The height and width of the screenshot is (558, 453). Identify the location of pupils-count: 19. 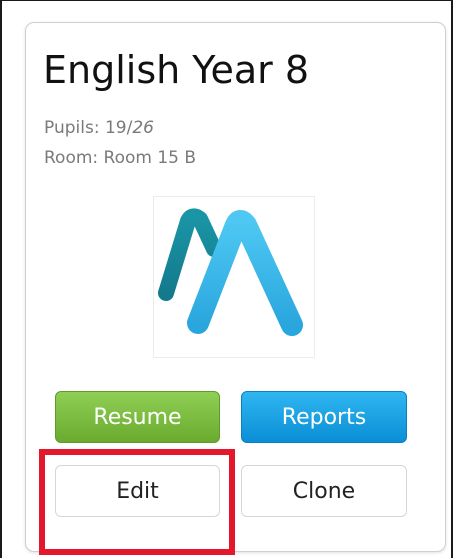
(115, 128).